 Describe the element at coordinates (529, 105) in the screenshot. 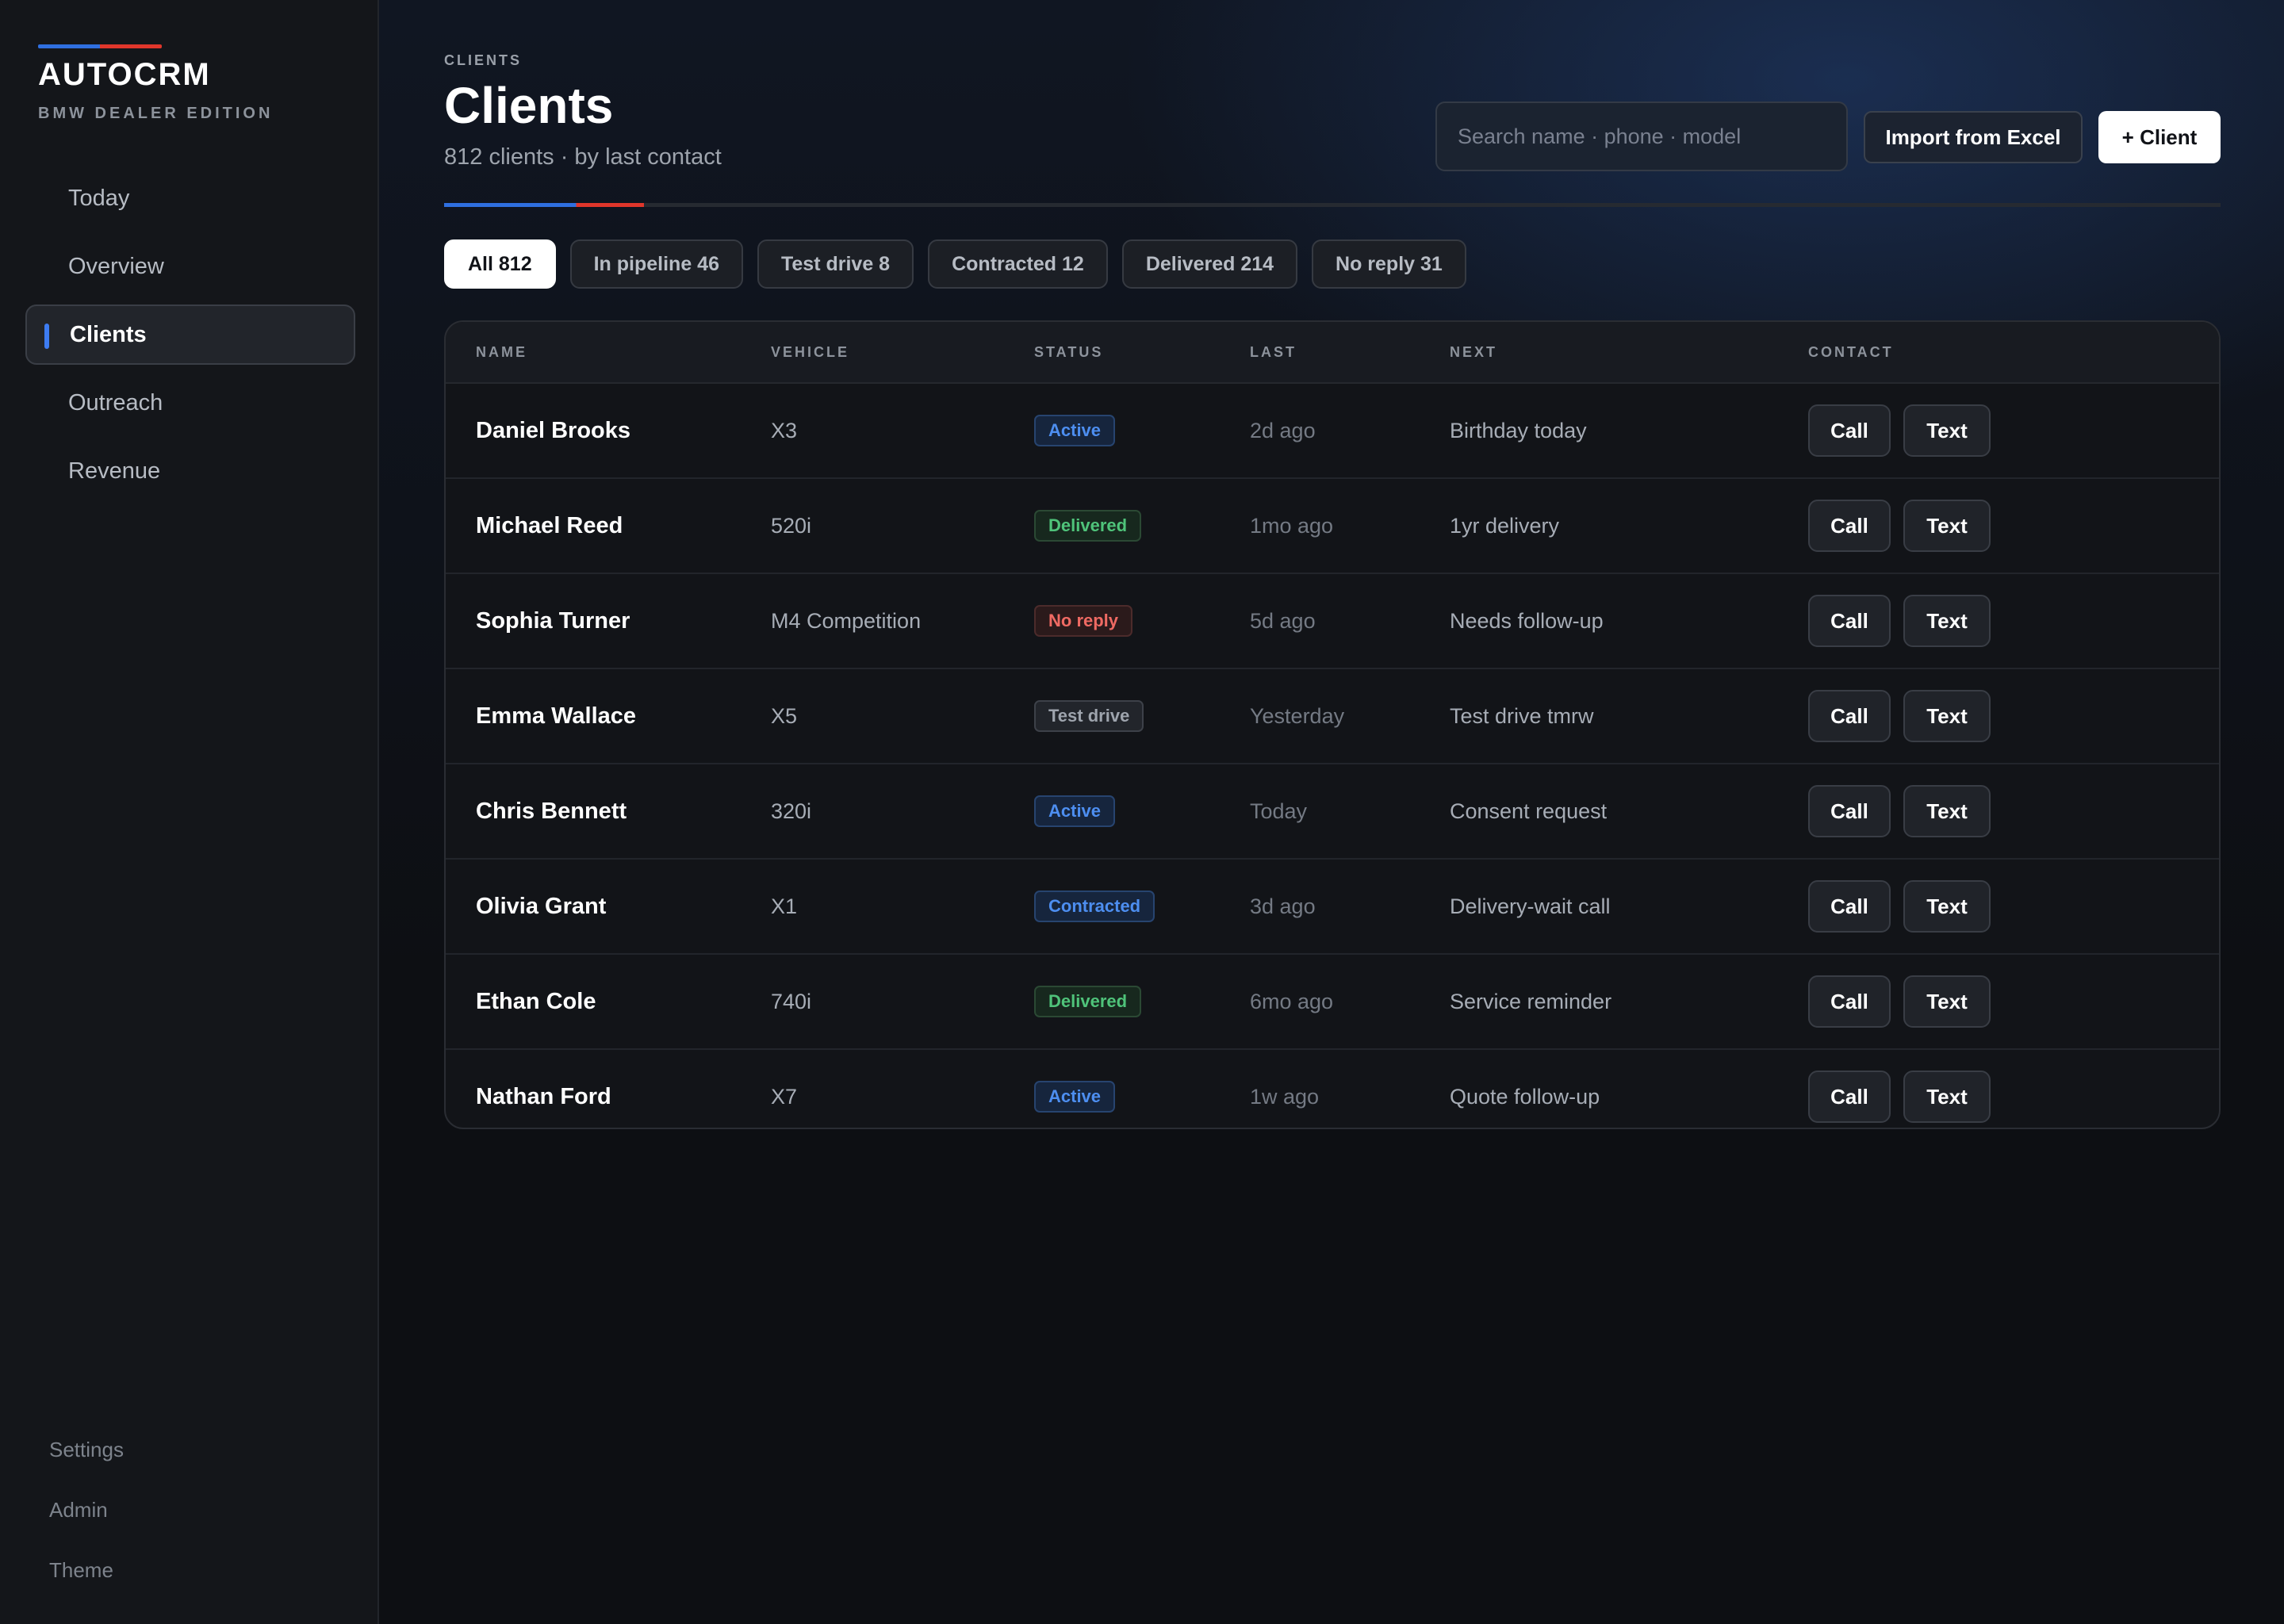

I see `page-title: Clients` at that location.